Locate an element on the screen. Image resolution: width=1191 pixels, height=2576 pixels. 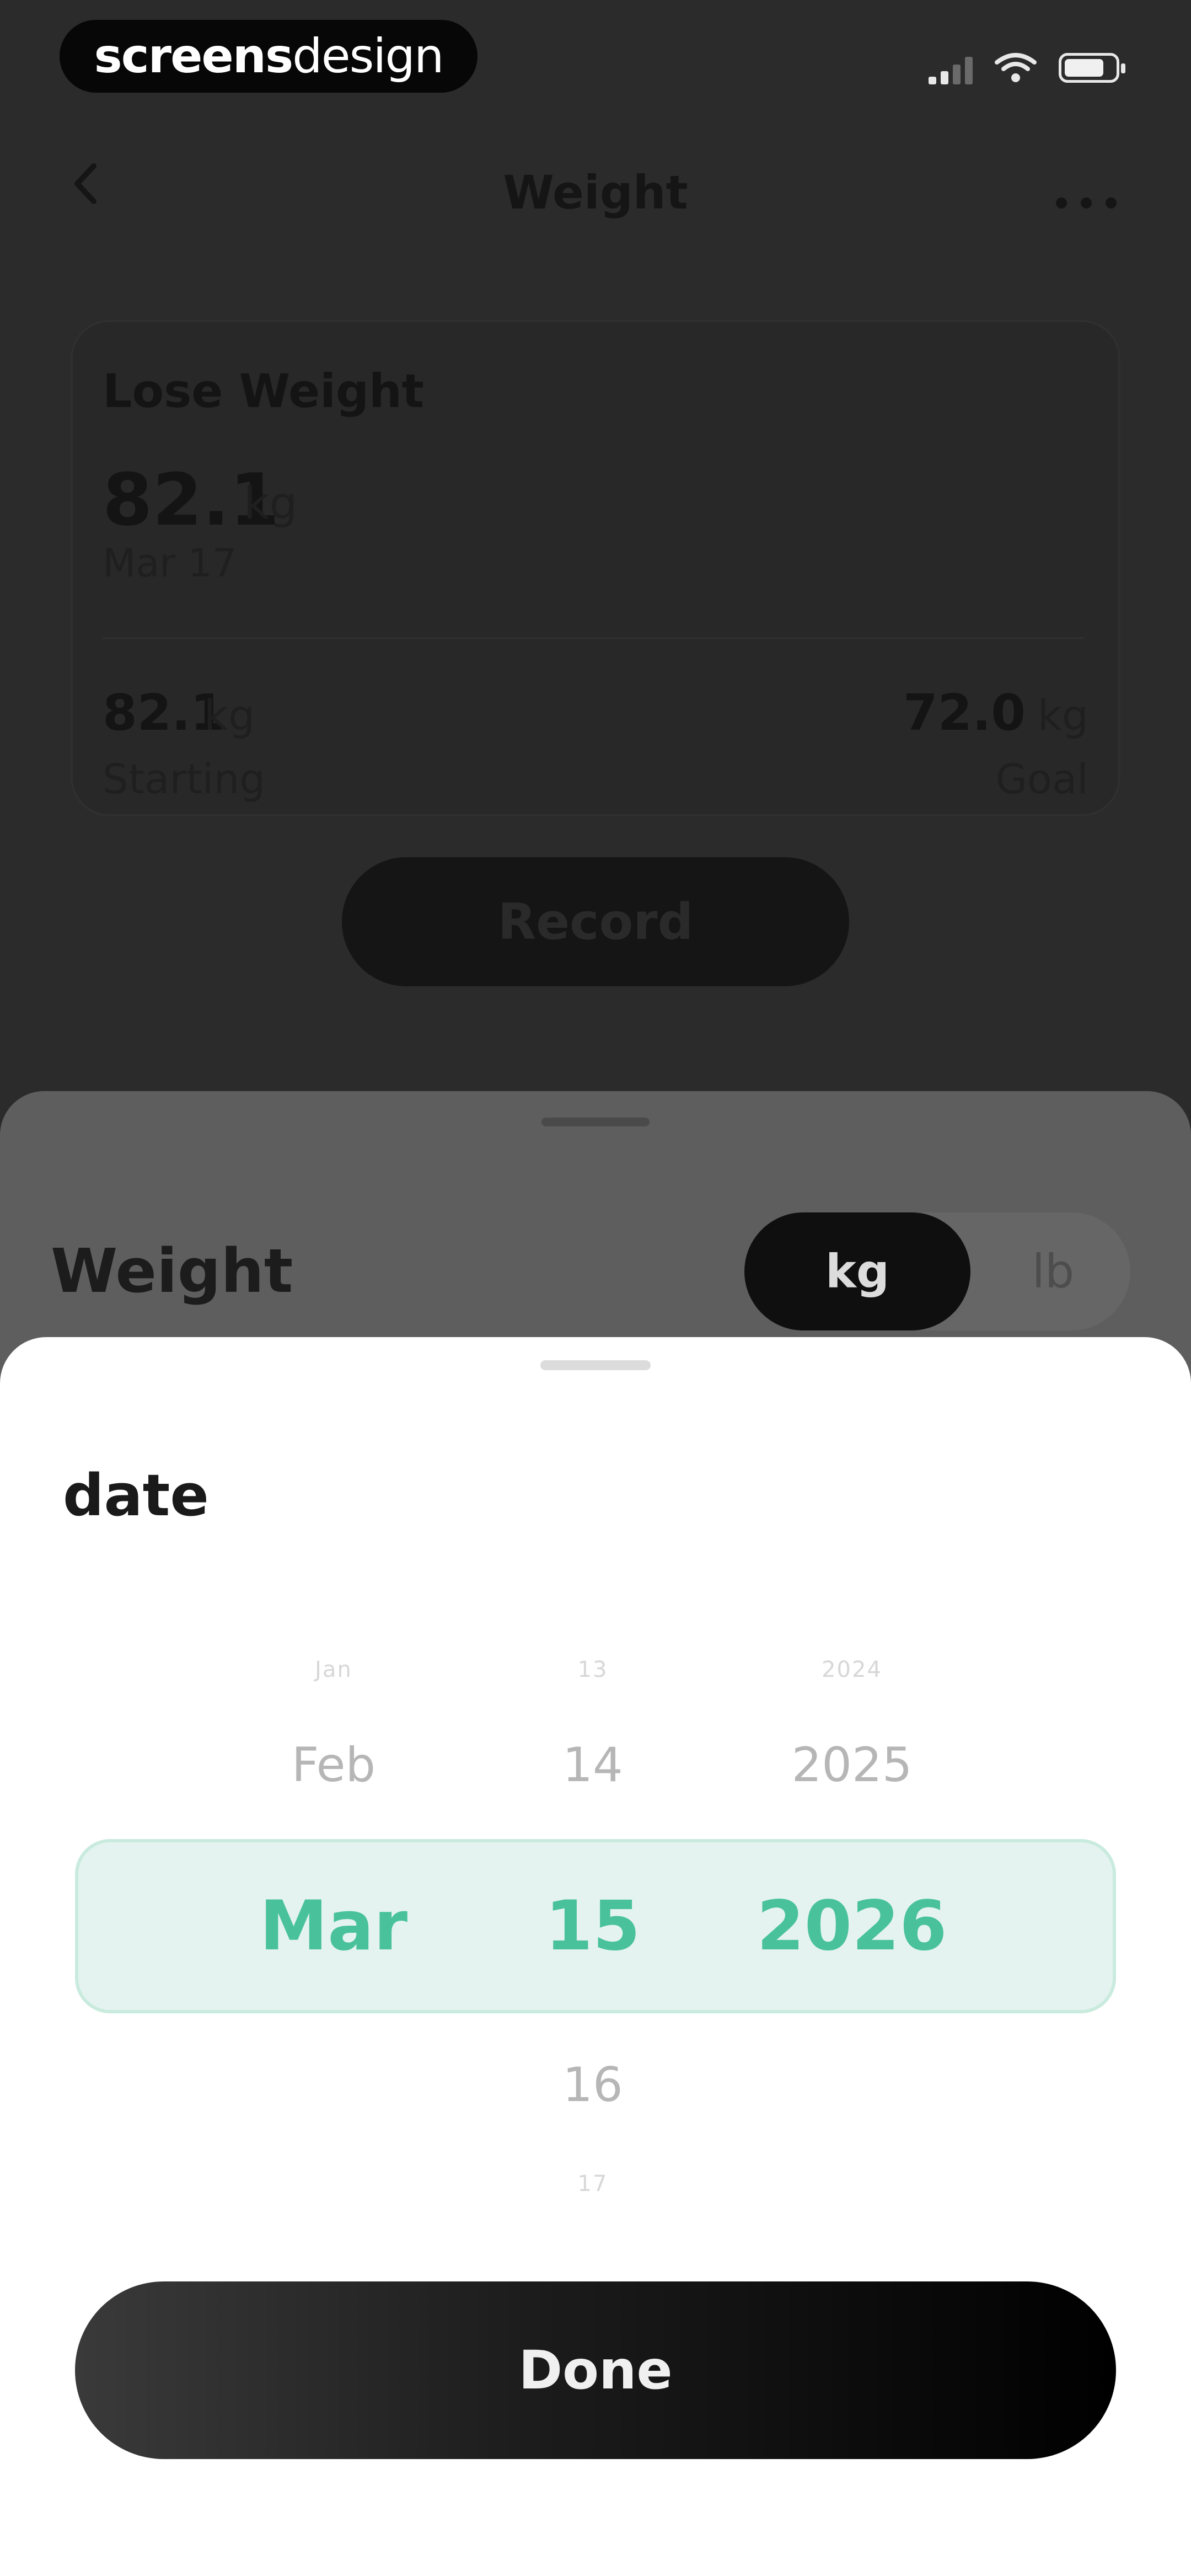
year-option: 2024 is located at coordinates (852, 1669).